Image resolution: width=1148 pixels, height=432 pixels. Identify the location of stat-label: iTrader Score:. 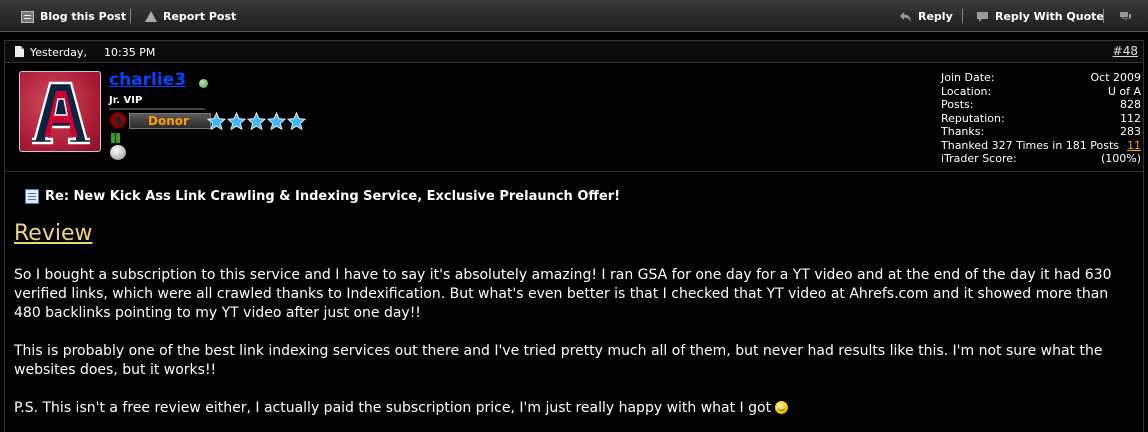
(979, 158).